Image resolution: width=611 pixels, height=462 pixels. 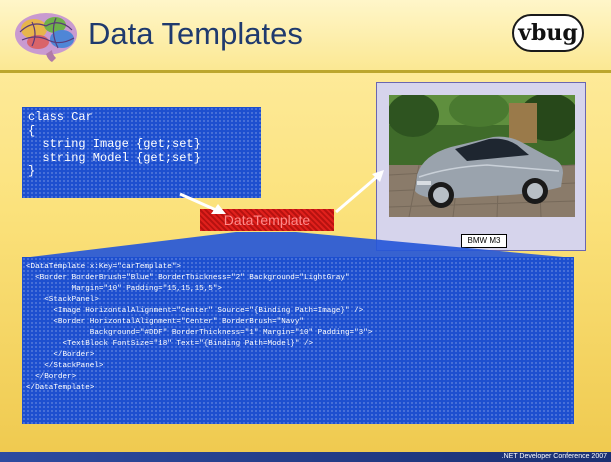 I want to click on page-title: Data Templates, so click(x=195, y=33).